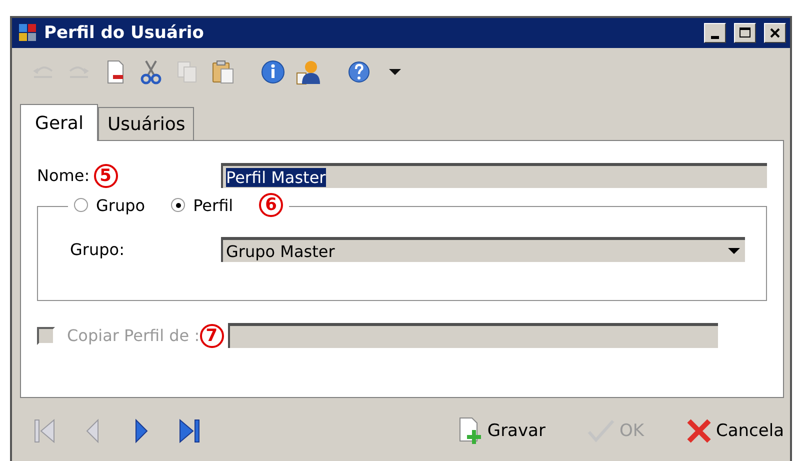  I want to click on field-label: Grupo:, so click(97, 249).